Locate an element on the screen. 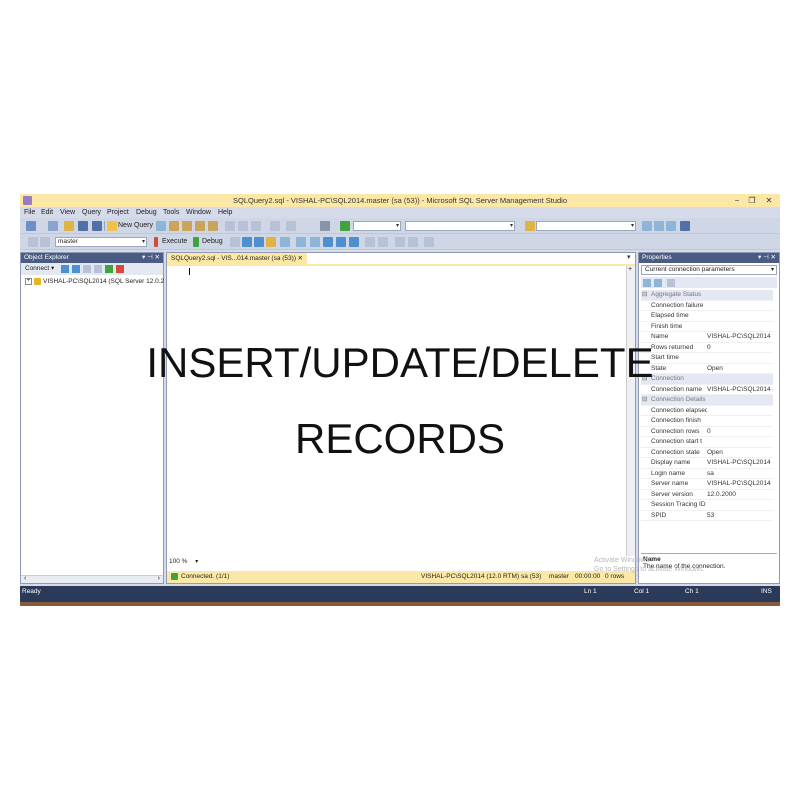 The image size is (800, 800). property-category: Aggregate Status ⊟ is located at coordinates (707, 295).